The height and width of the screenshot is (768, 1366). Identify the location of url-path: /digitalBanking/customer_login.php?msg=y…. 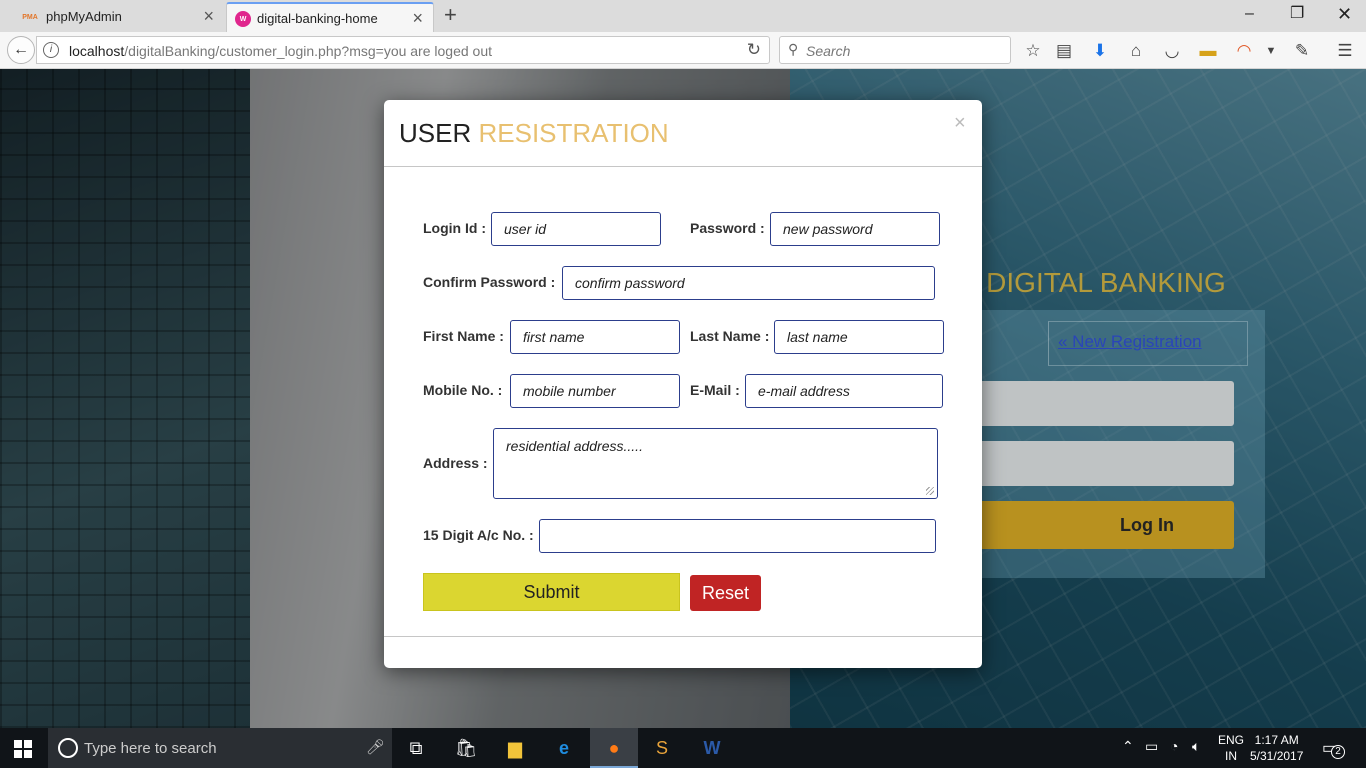
(308, 51).